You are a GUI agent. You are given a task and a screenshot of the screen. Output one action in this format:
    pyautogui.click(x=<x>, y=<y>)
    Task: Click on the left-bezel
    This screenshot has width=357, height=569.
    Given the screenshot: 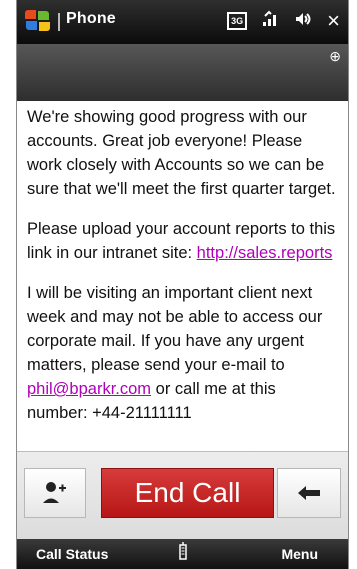 What is the action you would take?
    pyautogui.click(x=8, y=284)
    